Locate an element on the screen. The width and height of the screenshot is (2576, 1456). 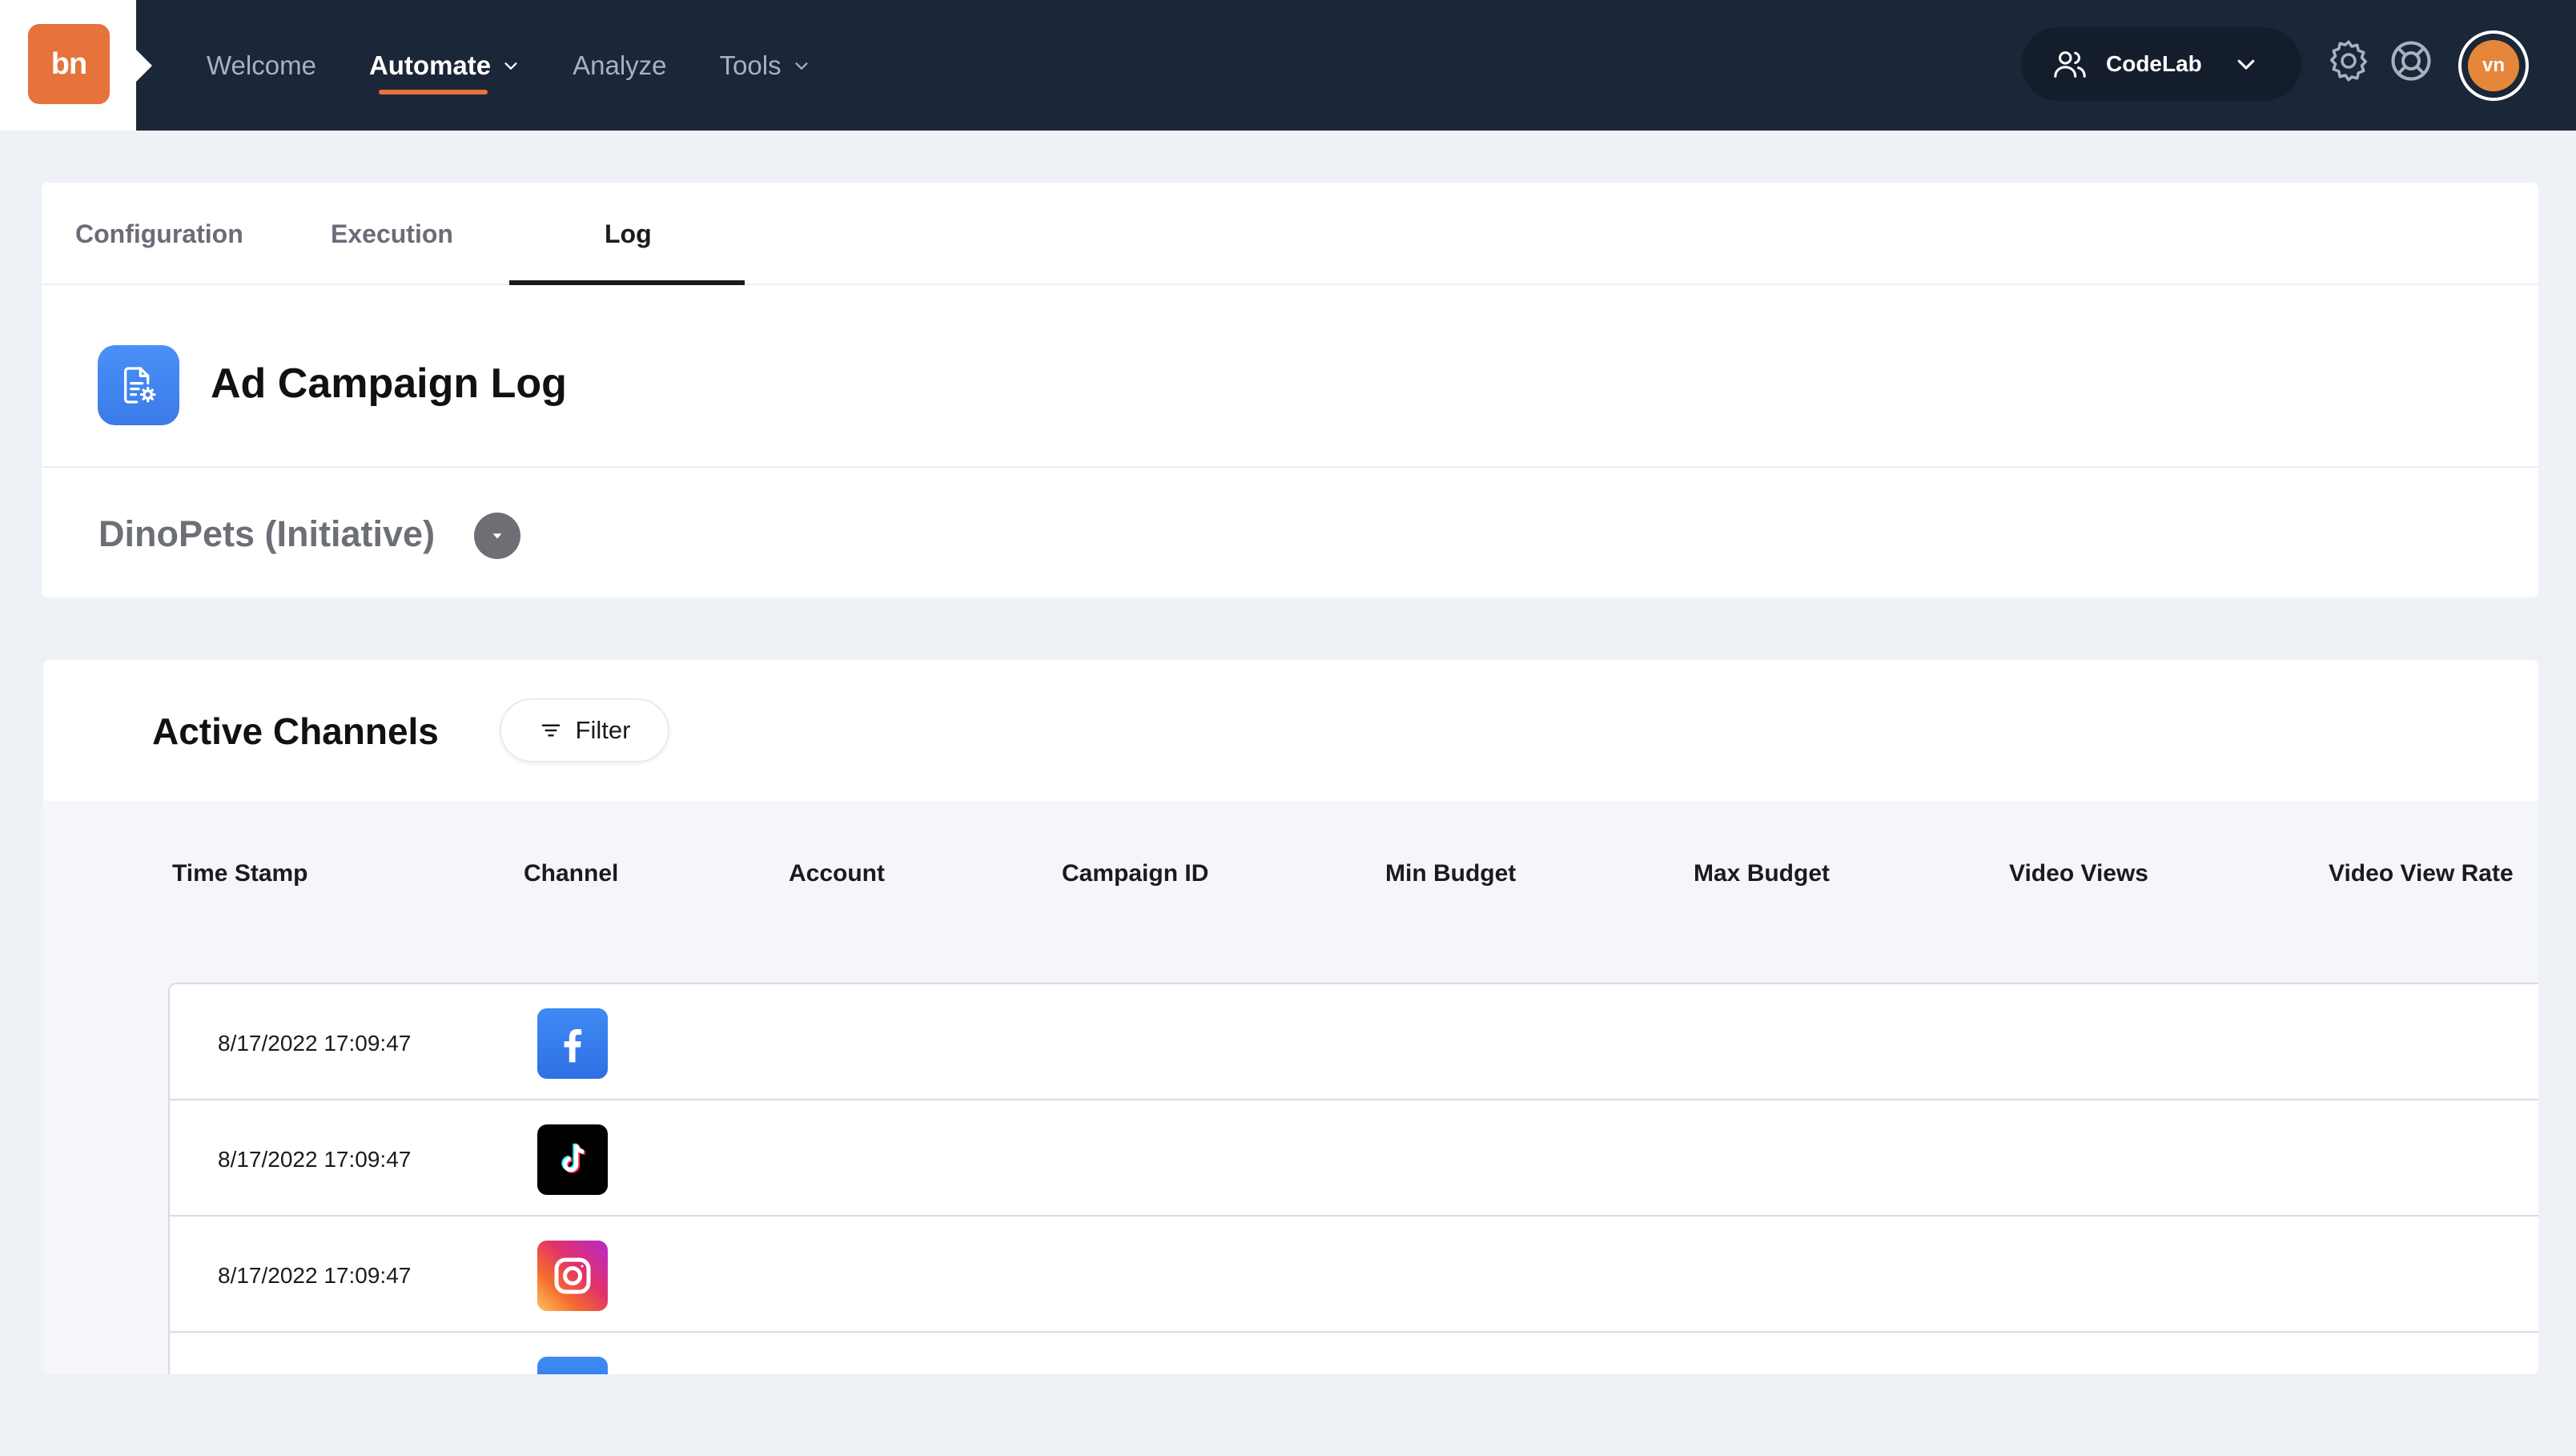
tab-label: Execution is located at coordinates (392, 233).